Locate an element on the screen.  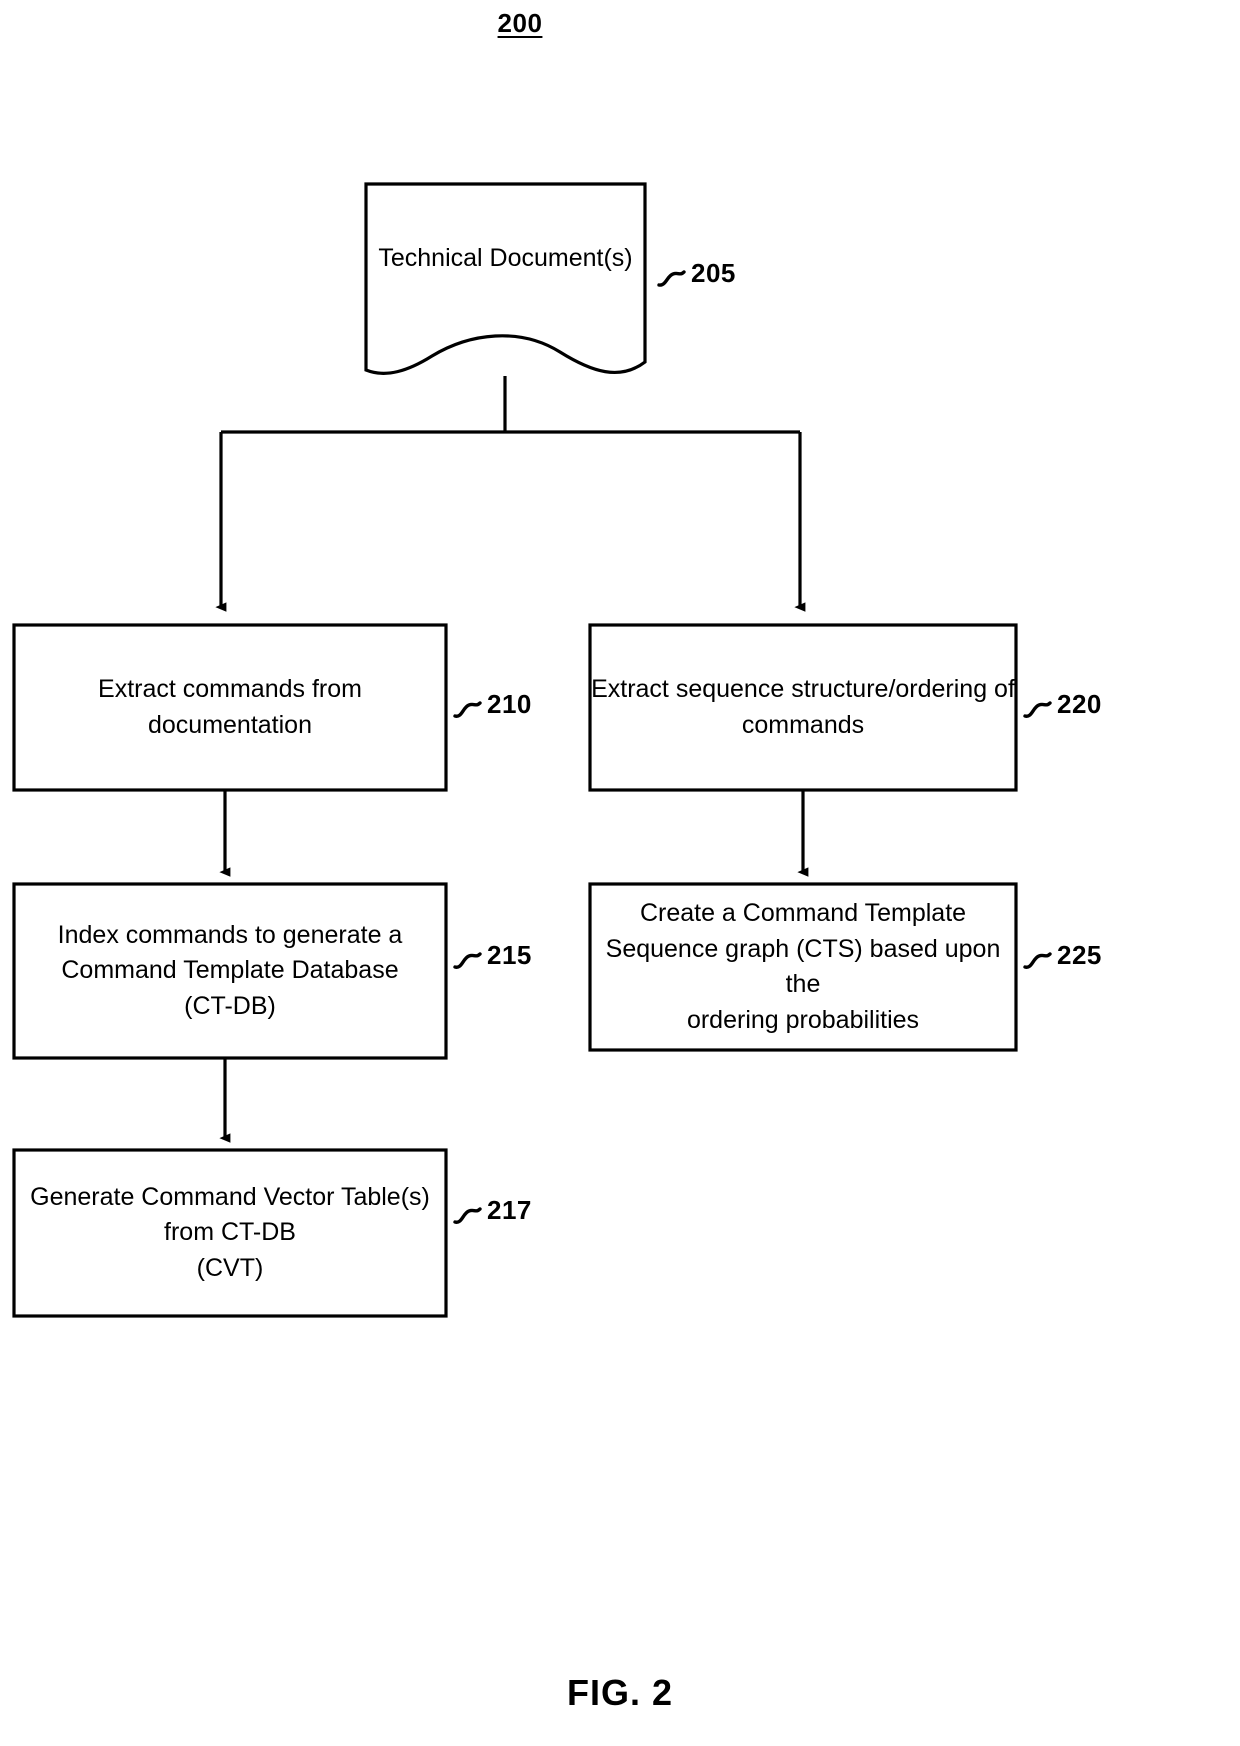
reference-numeral-217: 217 is located at coordinates (509, 1210).